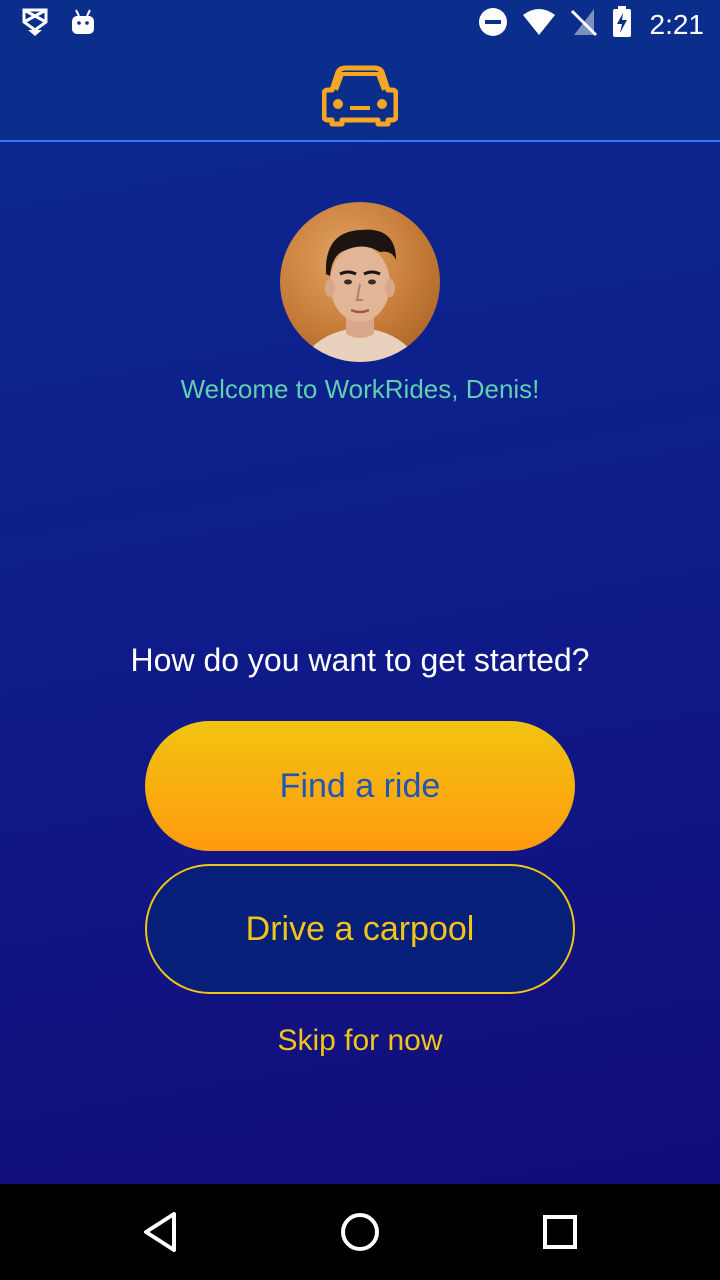  I want to click on drive-carpool-label: Drive a carpool, so click(360, 928).